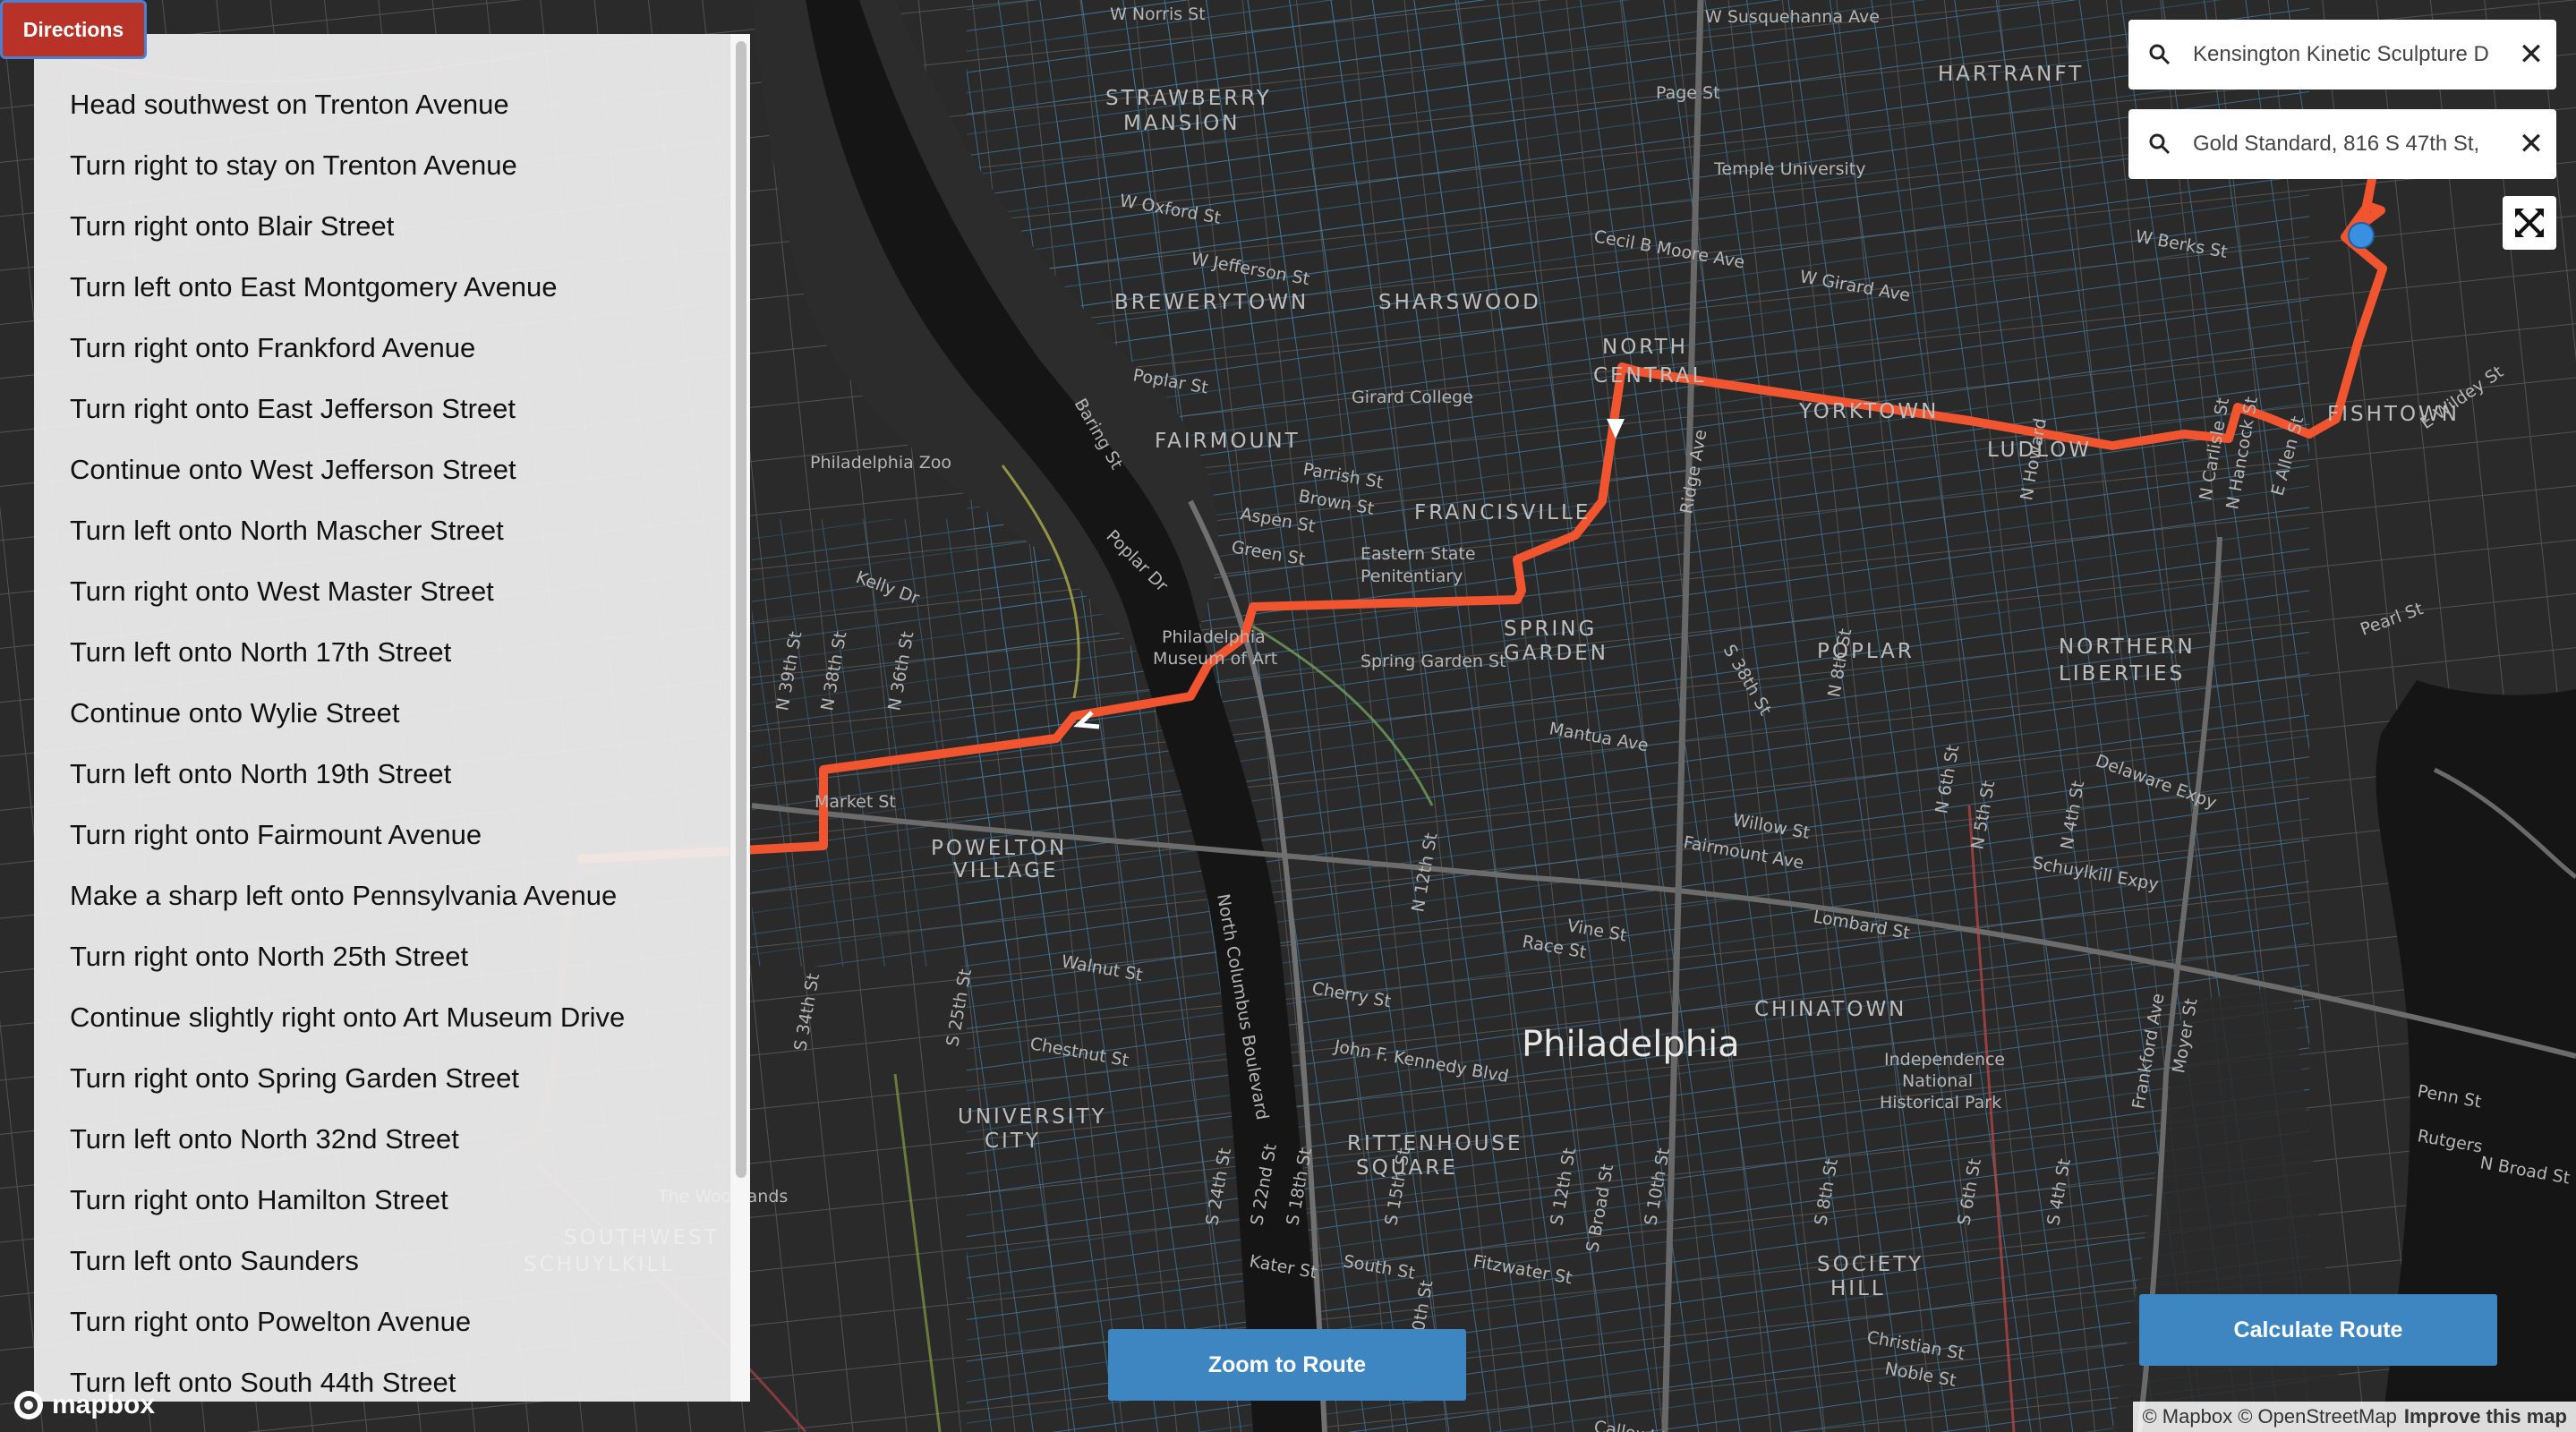 Image resolution: width=2576 pixels, height=1432 pixels. What do you see at coordinates (2011, 74) in the screenshot?
I see `neighborhood-label: HARTRANFT` at bounding box center [2011, 74].